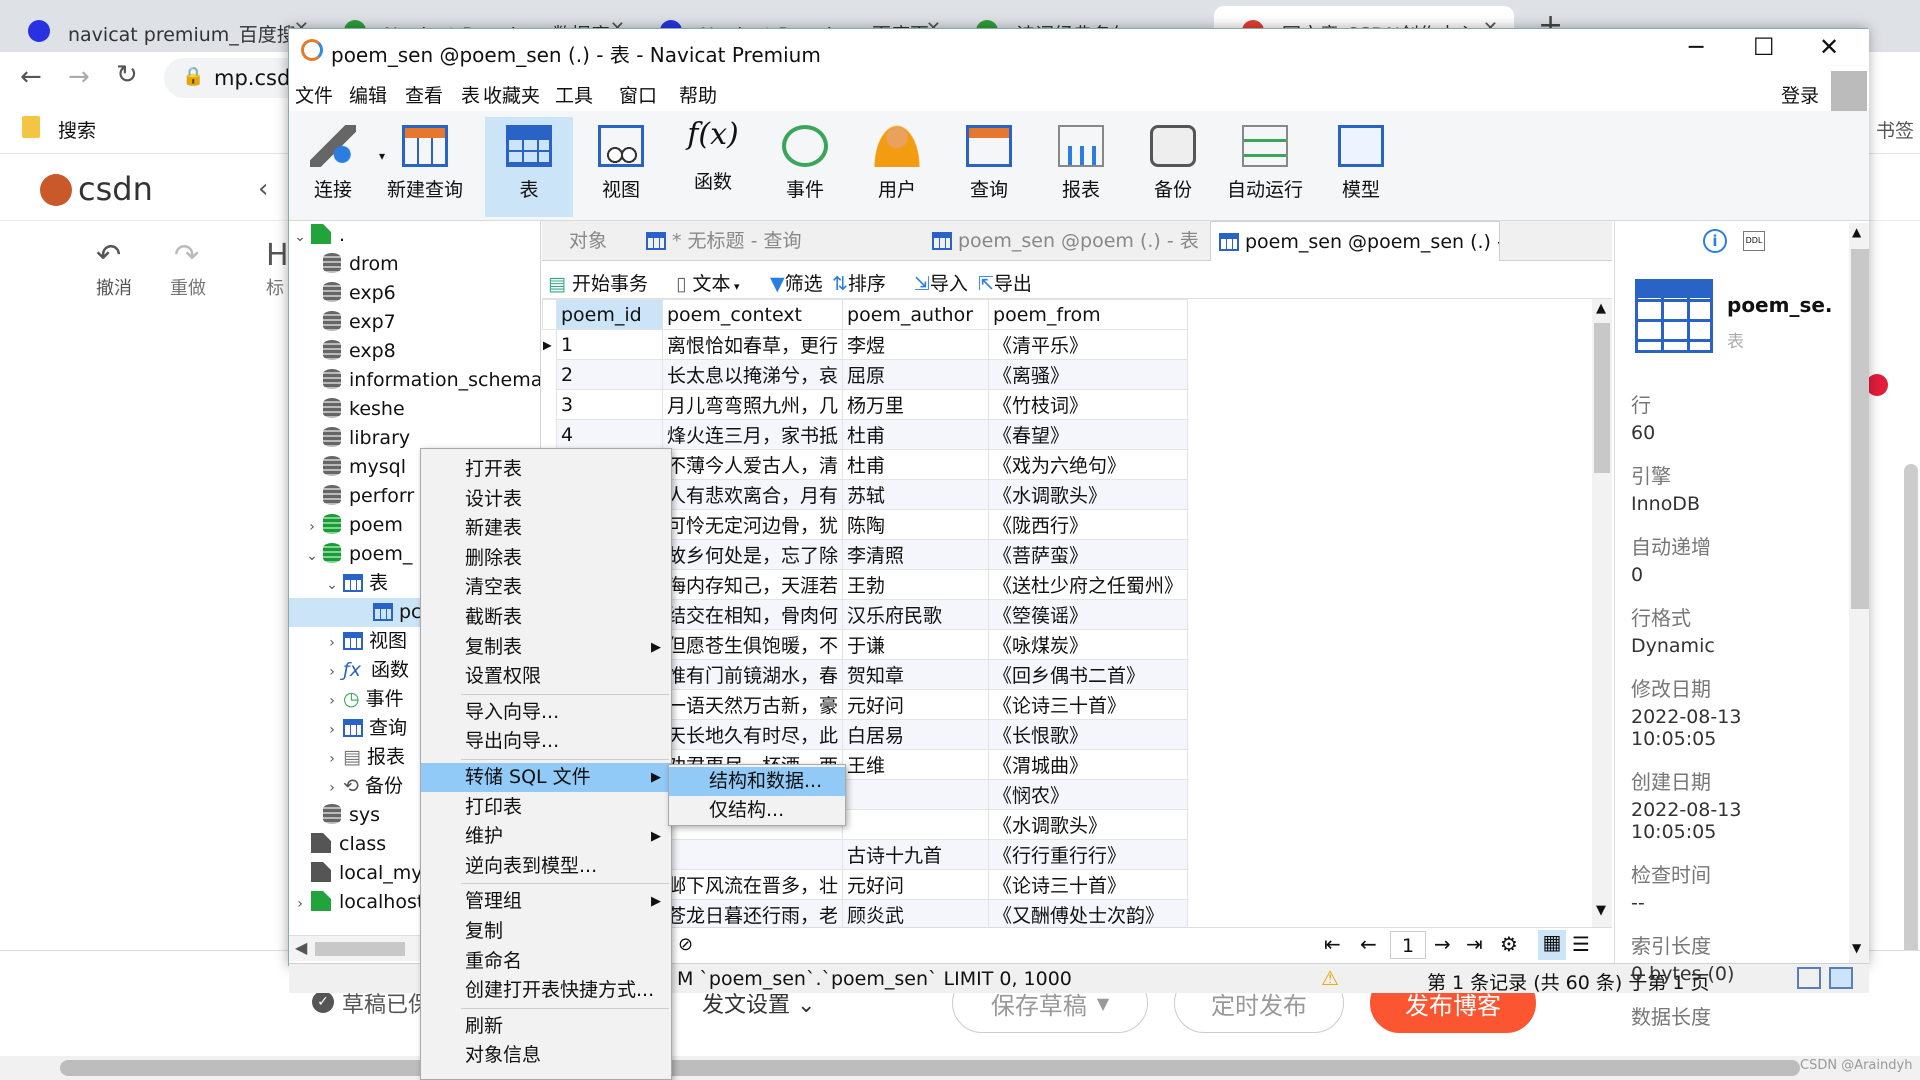 This screenshot has height=1080, width=1920. I want to click on toolbar-new-query-button: 新建查询, so click(425, 167).